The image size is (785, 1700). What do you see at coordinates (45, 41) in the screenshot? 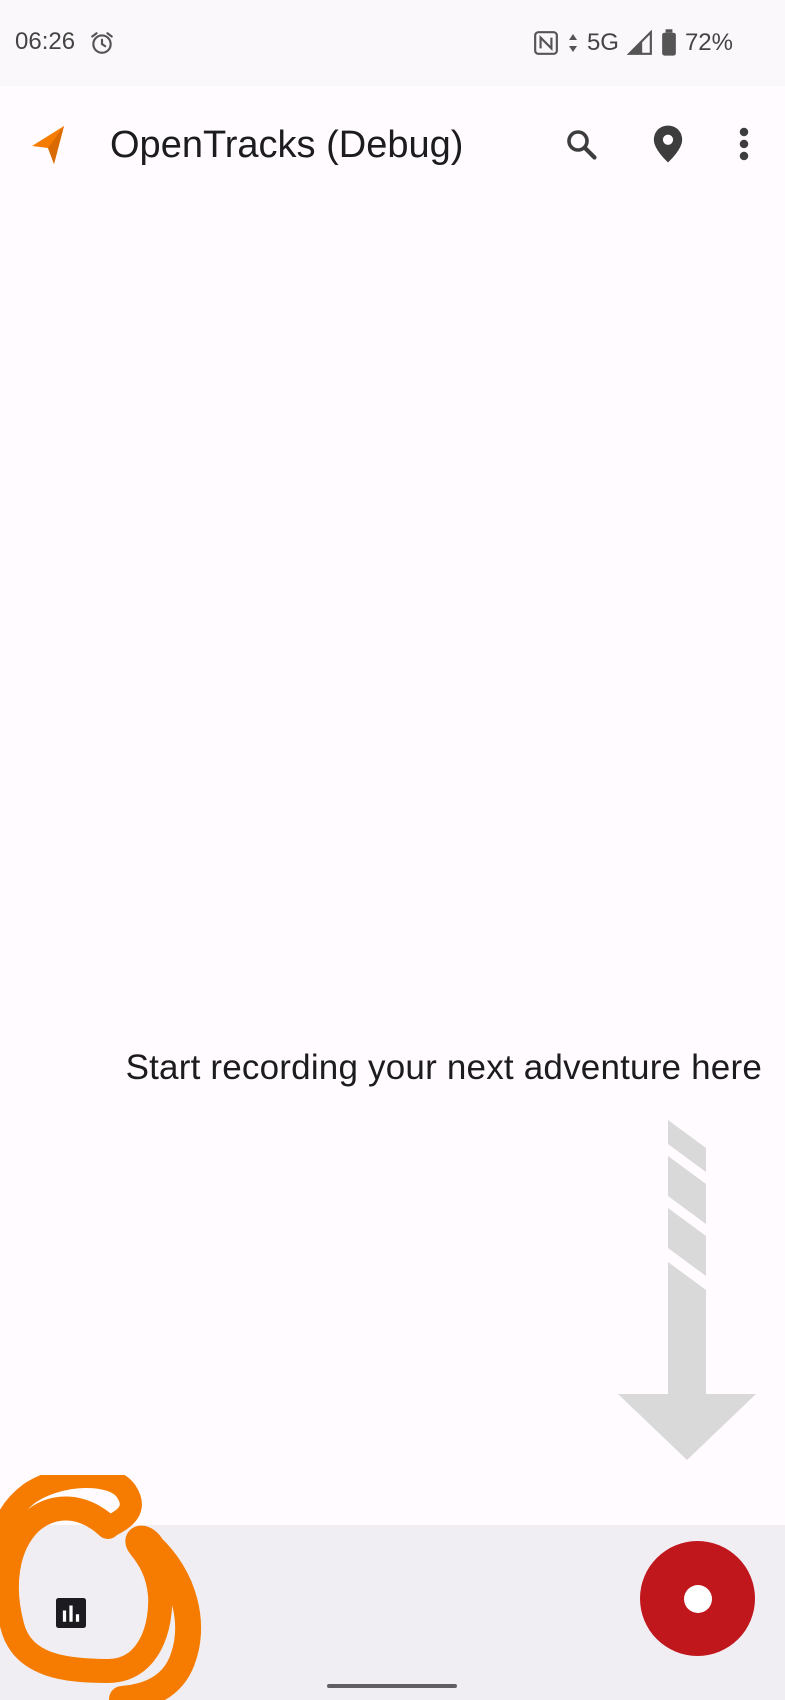
I see `status-time: 06:26` at bounding box center [45, 41].